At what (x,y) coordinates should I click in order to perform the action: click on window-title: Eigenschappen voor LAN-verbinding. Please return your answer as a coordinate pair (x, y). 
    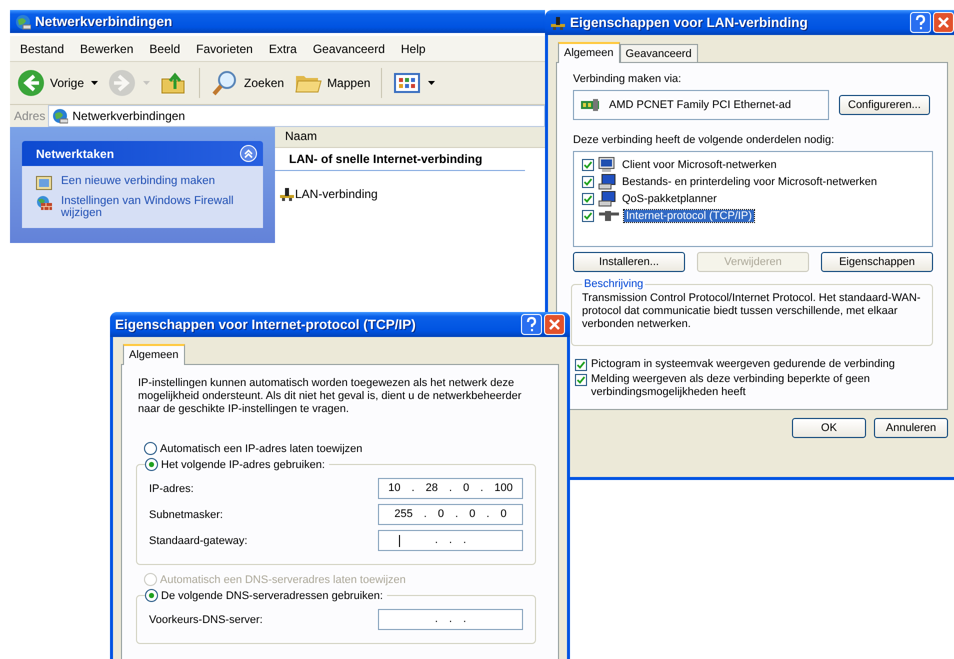
    Looking at the image, I should click on (689, 22).